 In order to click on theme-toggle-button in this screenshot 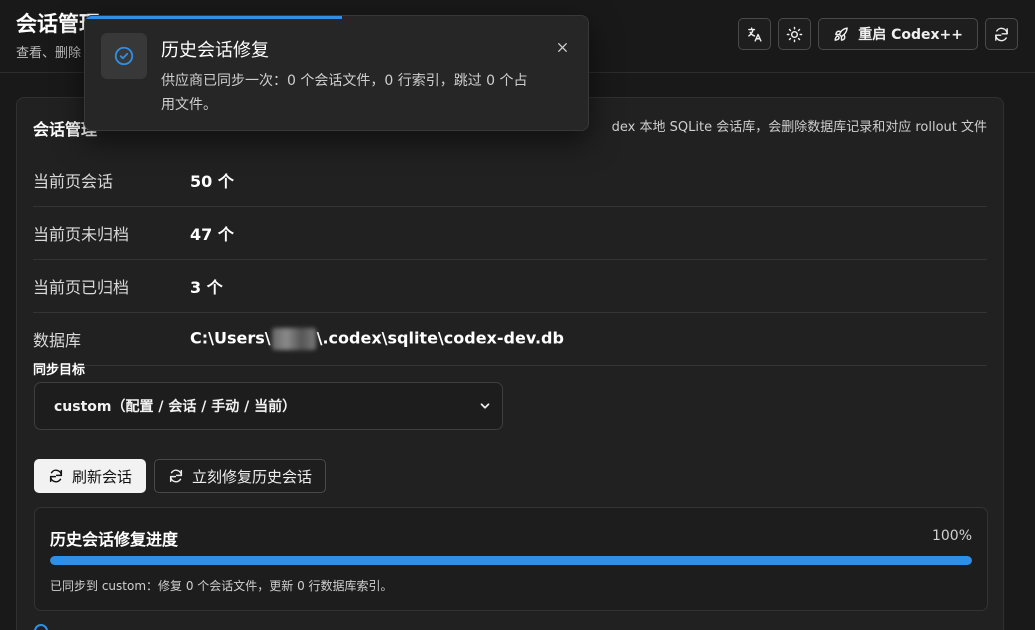, I will do `click(795, 34)`.